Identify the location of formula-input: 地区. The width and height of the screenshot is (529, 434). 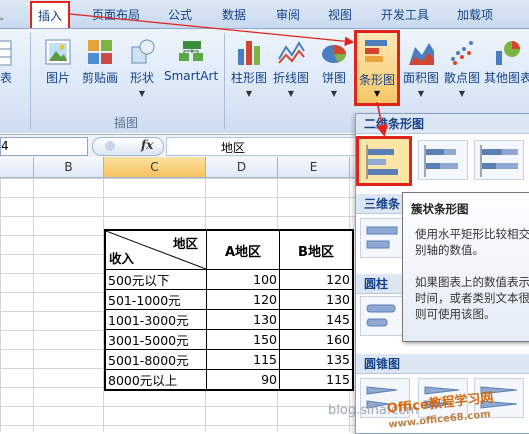
(262, 146).